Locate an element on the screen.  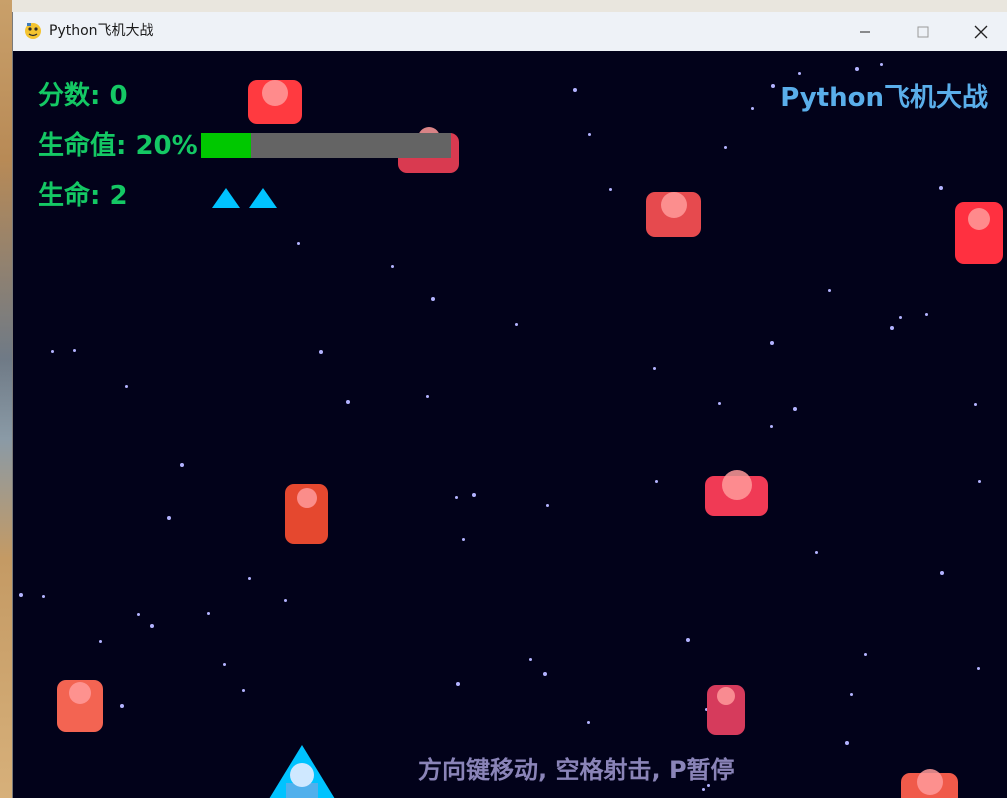
game-brand-title: Python飞机大战 is located at coordinates (884, 98).